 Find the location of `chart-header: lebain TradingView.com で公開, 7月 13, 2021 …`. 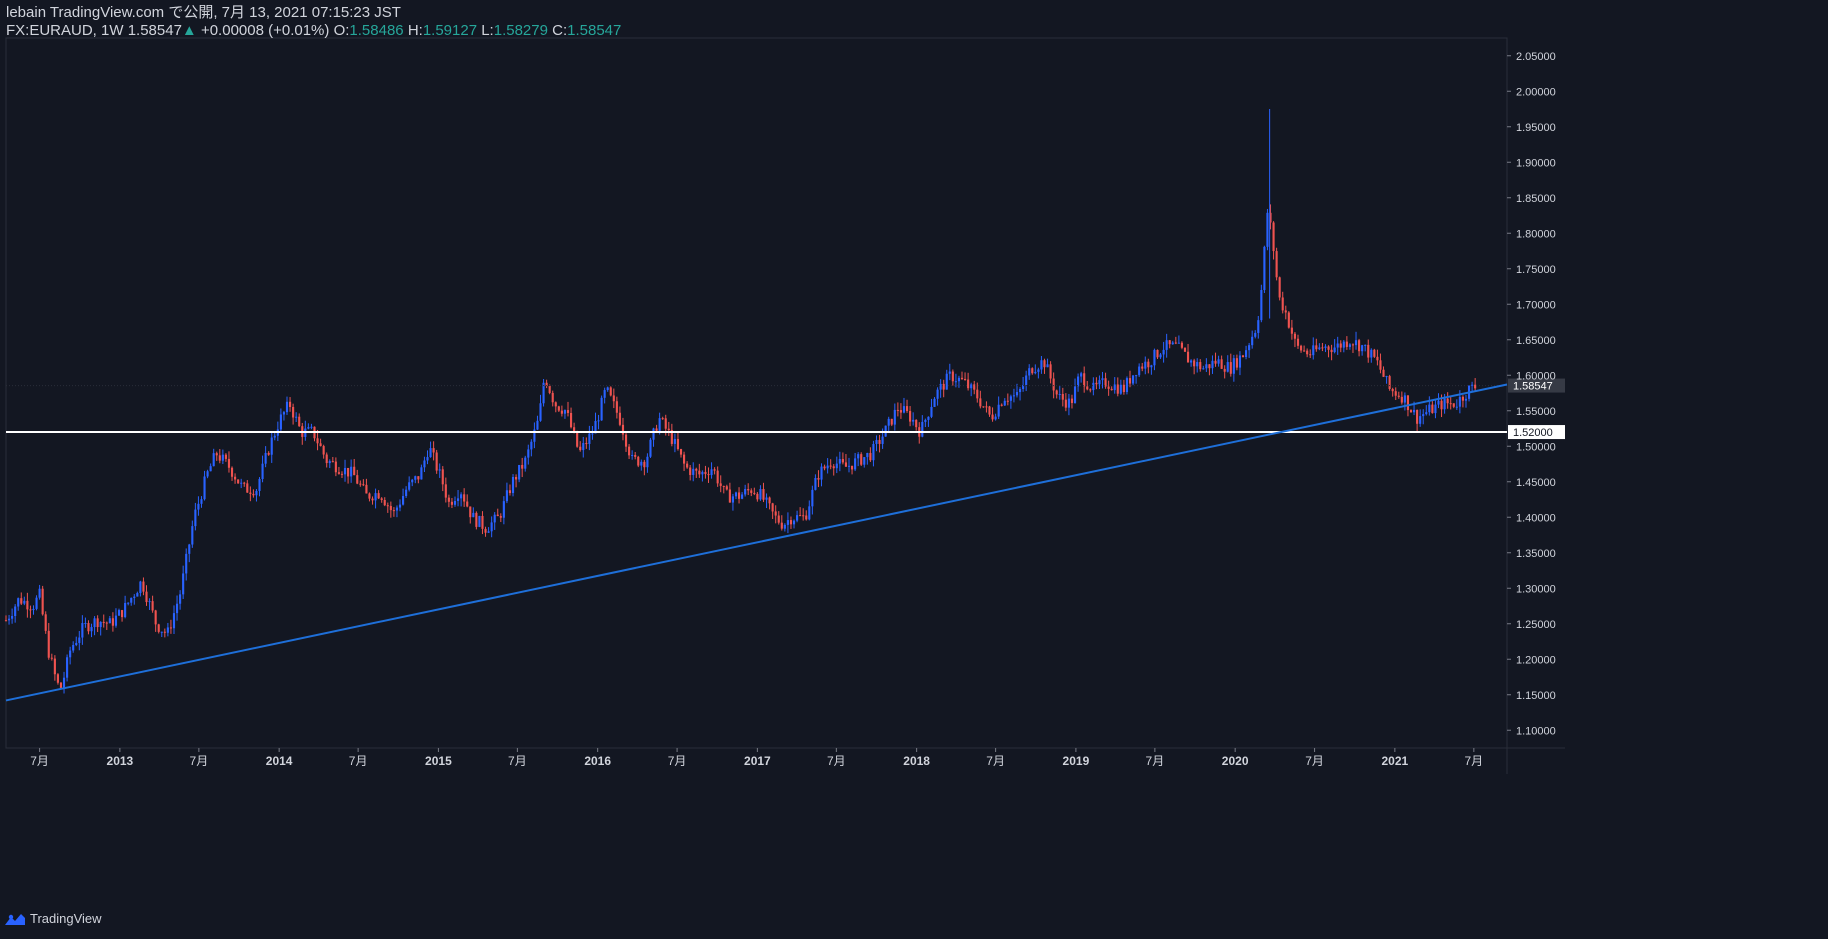

chart-header: lebain TradingView.com で公開, 7月 13, 2021 … is located at coordinates (313, 22).